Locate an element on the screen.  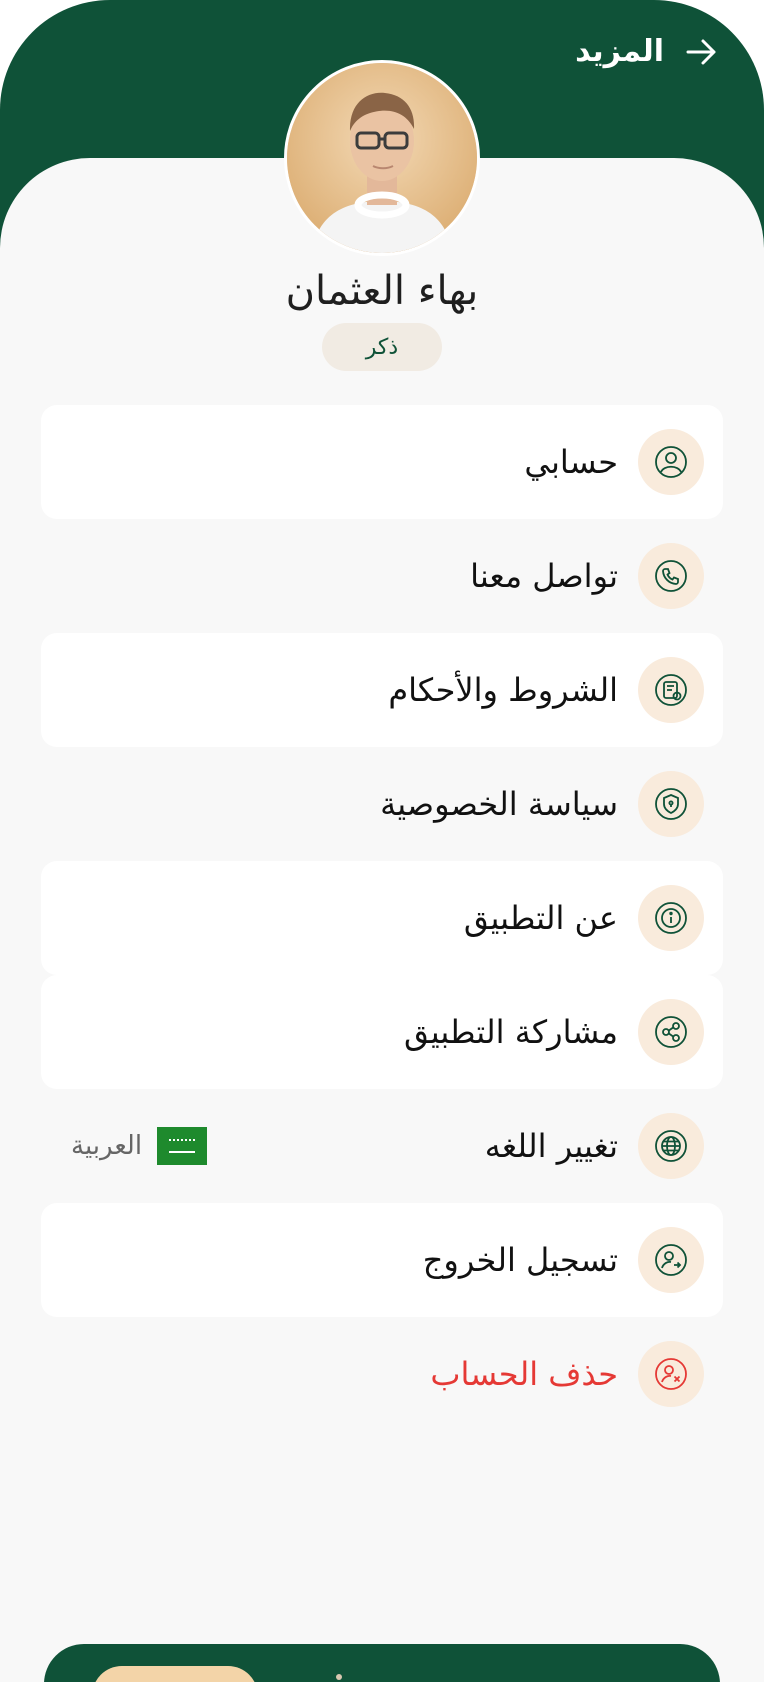
menu-item-change-language: تغيير اللغه العربية is located at coordinates (382, 1146).